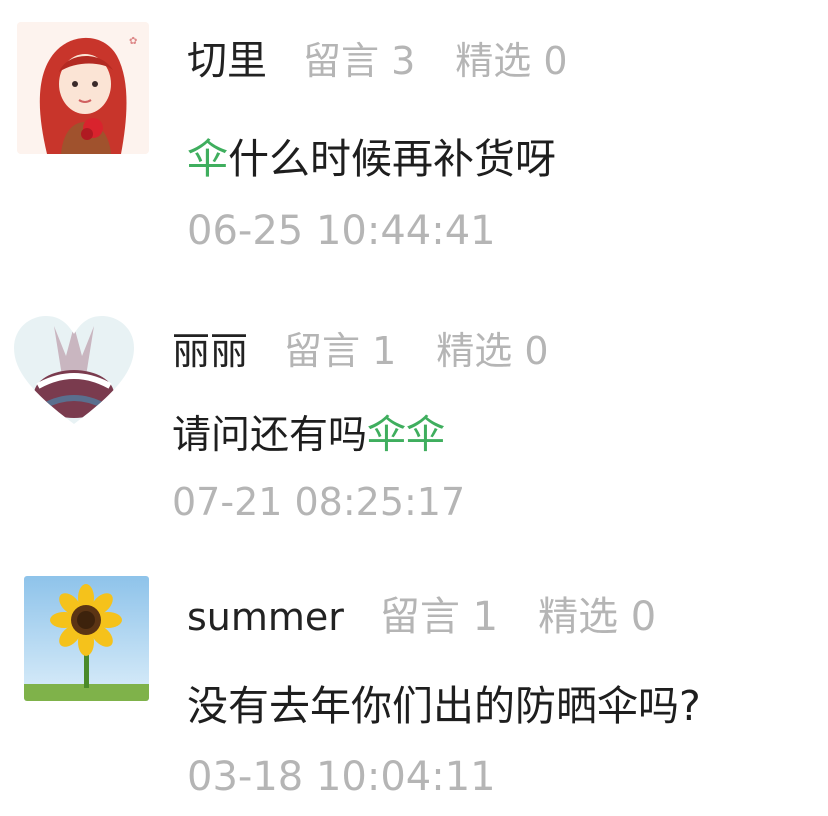 This screenshot has width=828, height=816. I want to click on author-name: summer, so click(265, 617).